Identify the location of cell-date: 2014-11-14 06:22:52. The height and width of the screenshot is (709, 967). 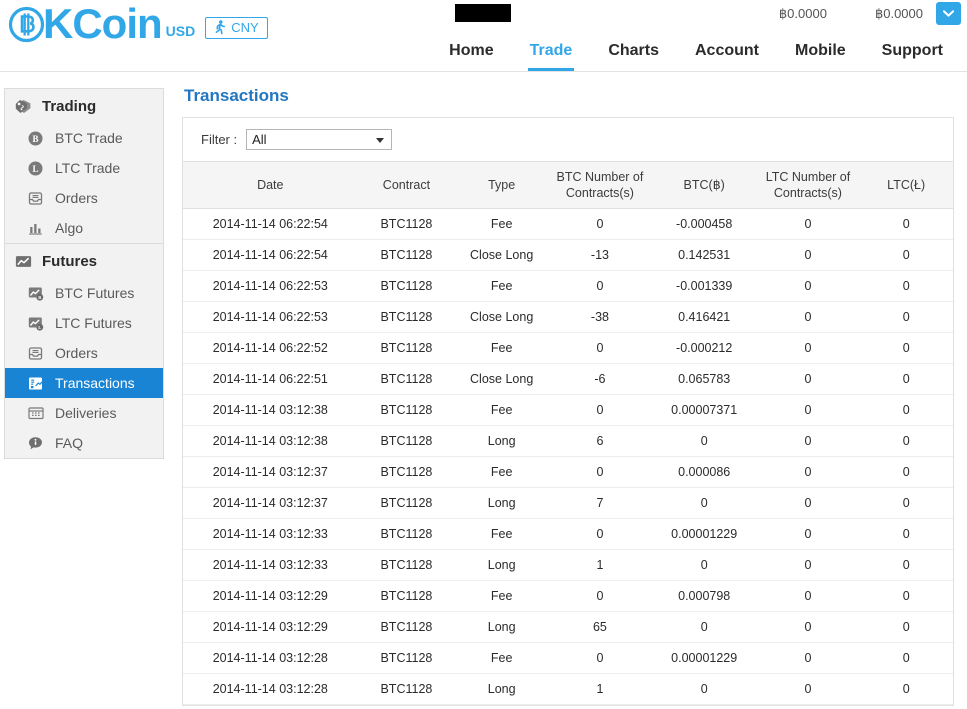
(270, 348).